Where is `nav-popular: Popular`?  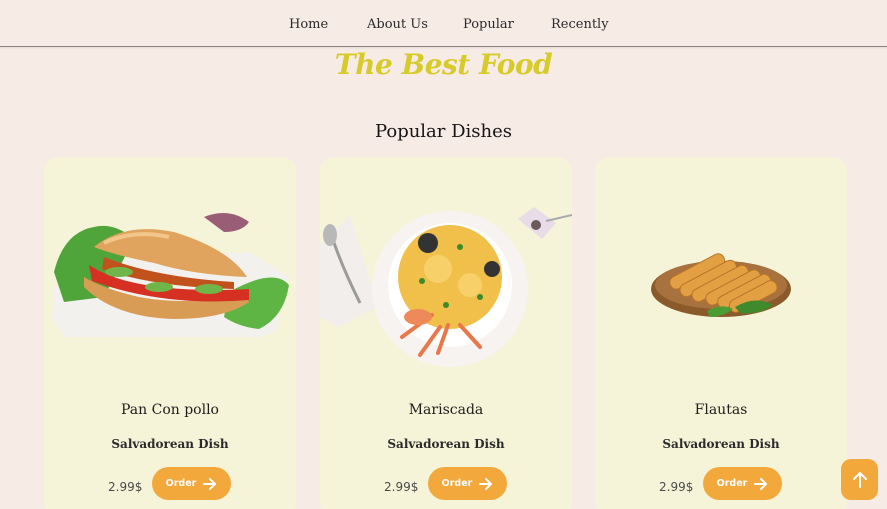 nav-popular: Popular is located at coordinates (488, 24).